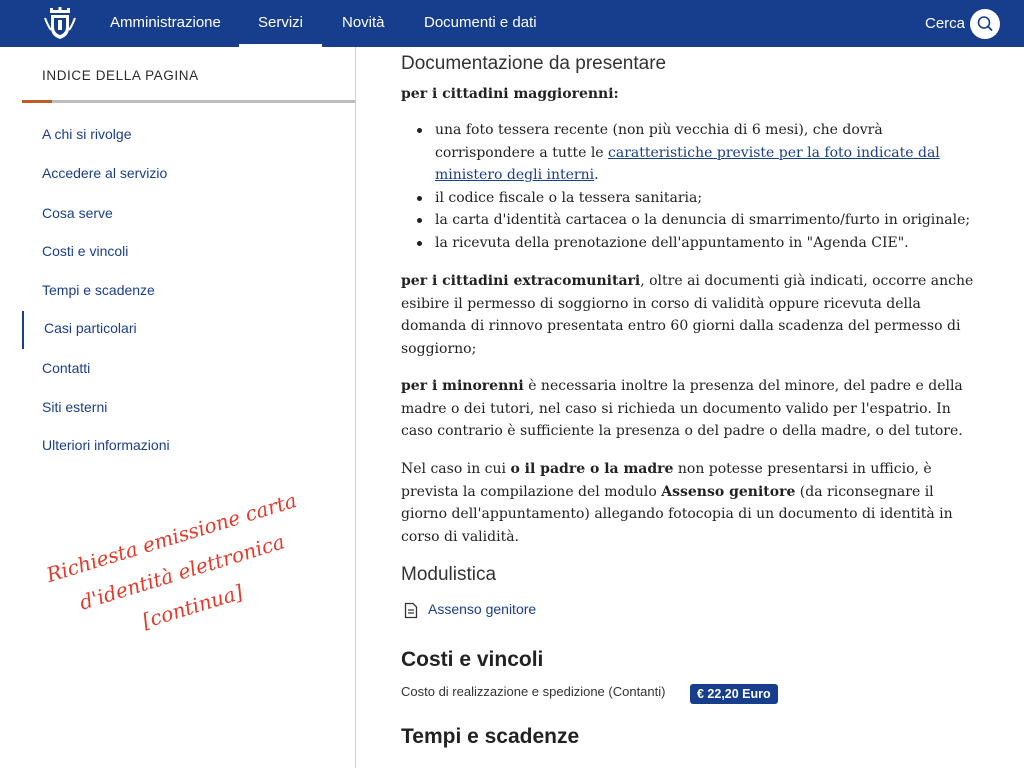 This screenshot has width=1024, height=768. Describe the element at coordinates (188, 101) in the screenshot. I see `reading-progress-bar` at that location.